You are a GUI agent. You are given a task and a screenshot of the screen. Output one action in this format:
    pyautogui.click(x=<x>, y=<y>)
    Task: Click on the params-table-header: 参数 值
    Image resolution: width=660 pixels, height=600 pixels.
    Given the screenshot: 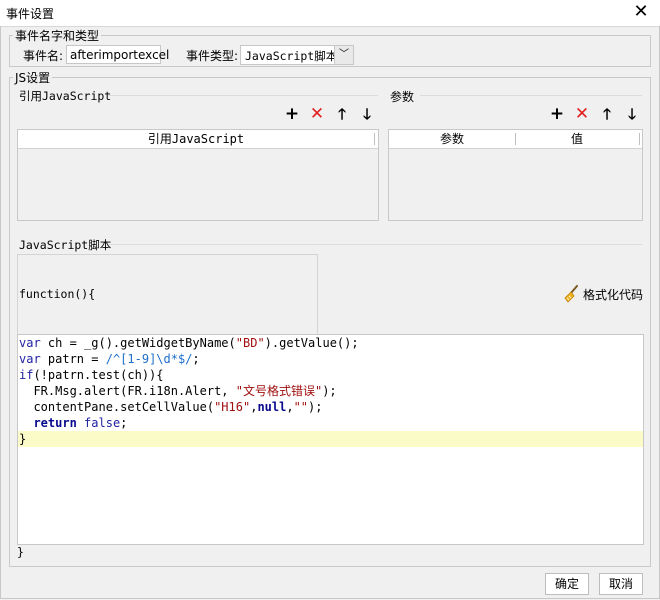 What is the action you would take?
    pyautogui.click(x=515, y=139)
    